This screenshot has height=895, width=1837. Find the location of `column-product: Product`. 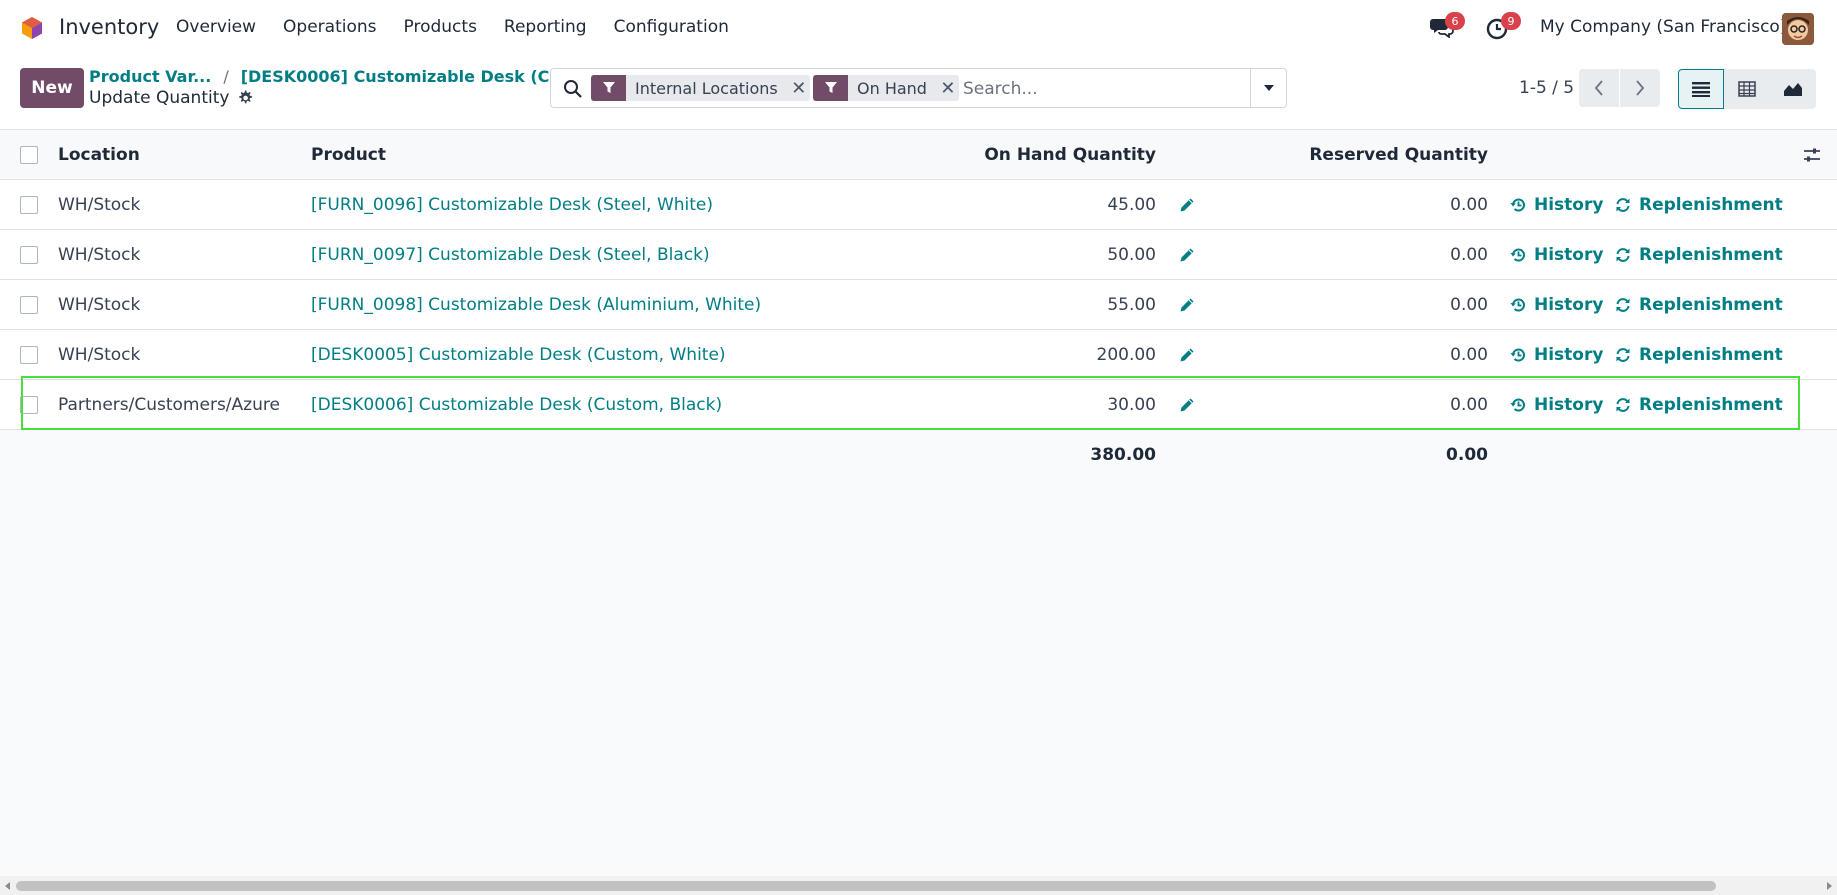

column-product: Product is located at coordinates (348, 155).